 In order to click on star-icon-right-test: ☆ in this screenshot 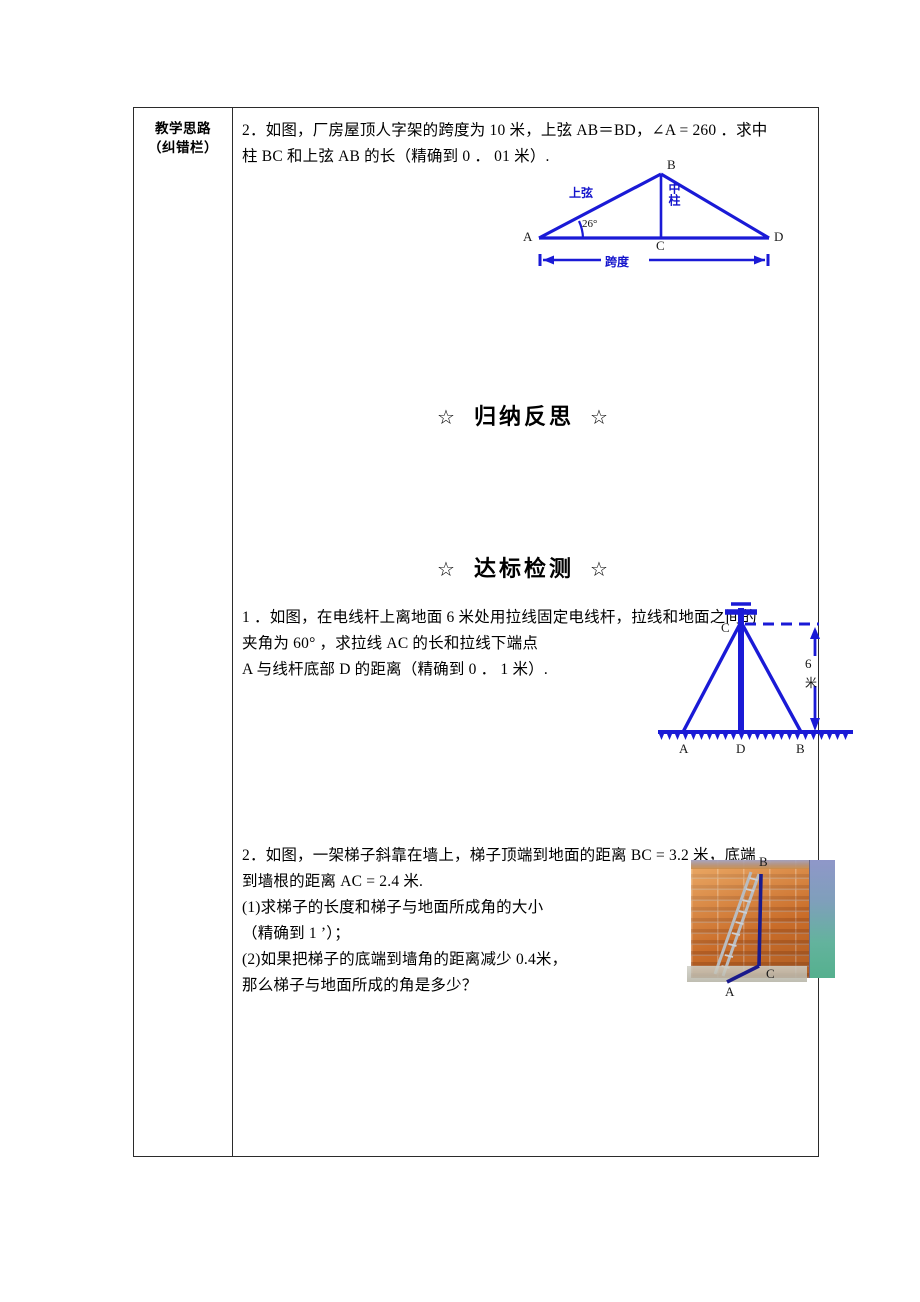, I will do `click(600, 570)`.